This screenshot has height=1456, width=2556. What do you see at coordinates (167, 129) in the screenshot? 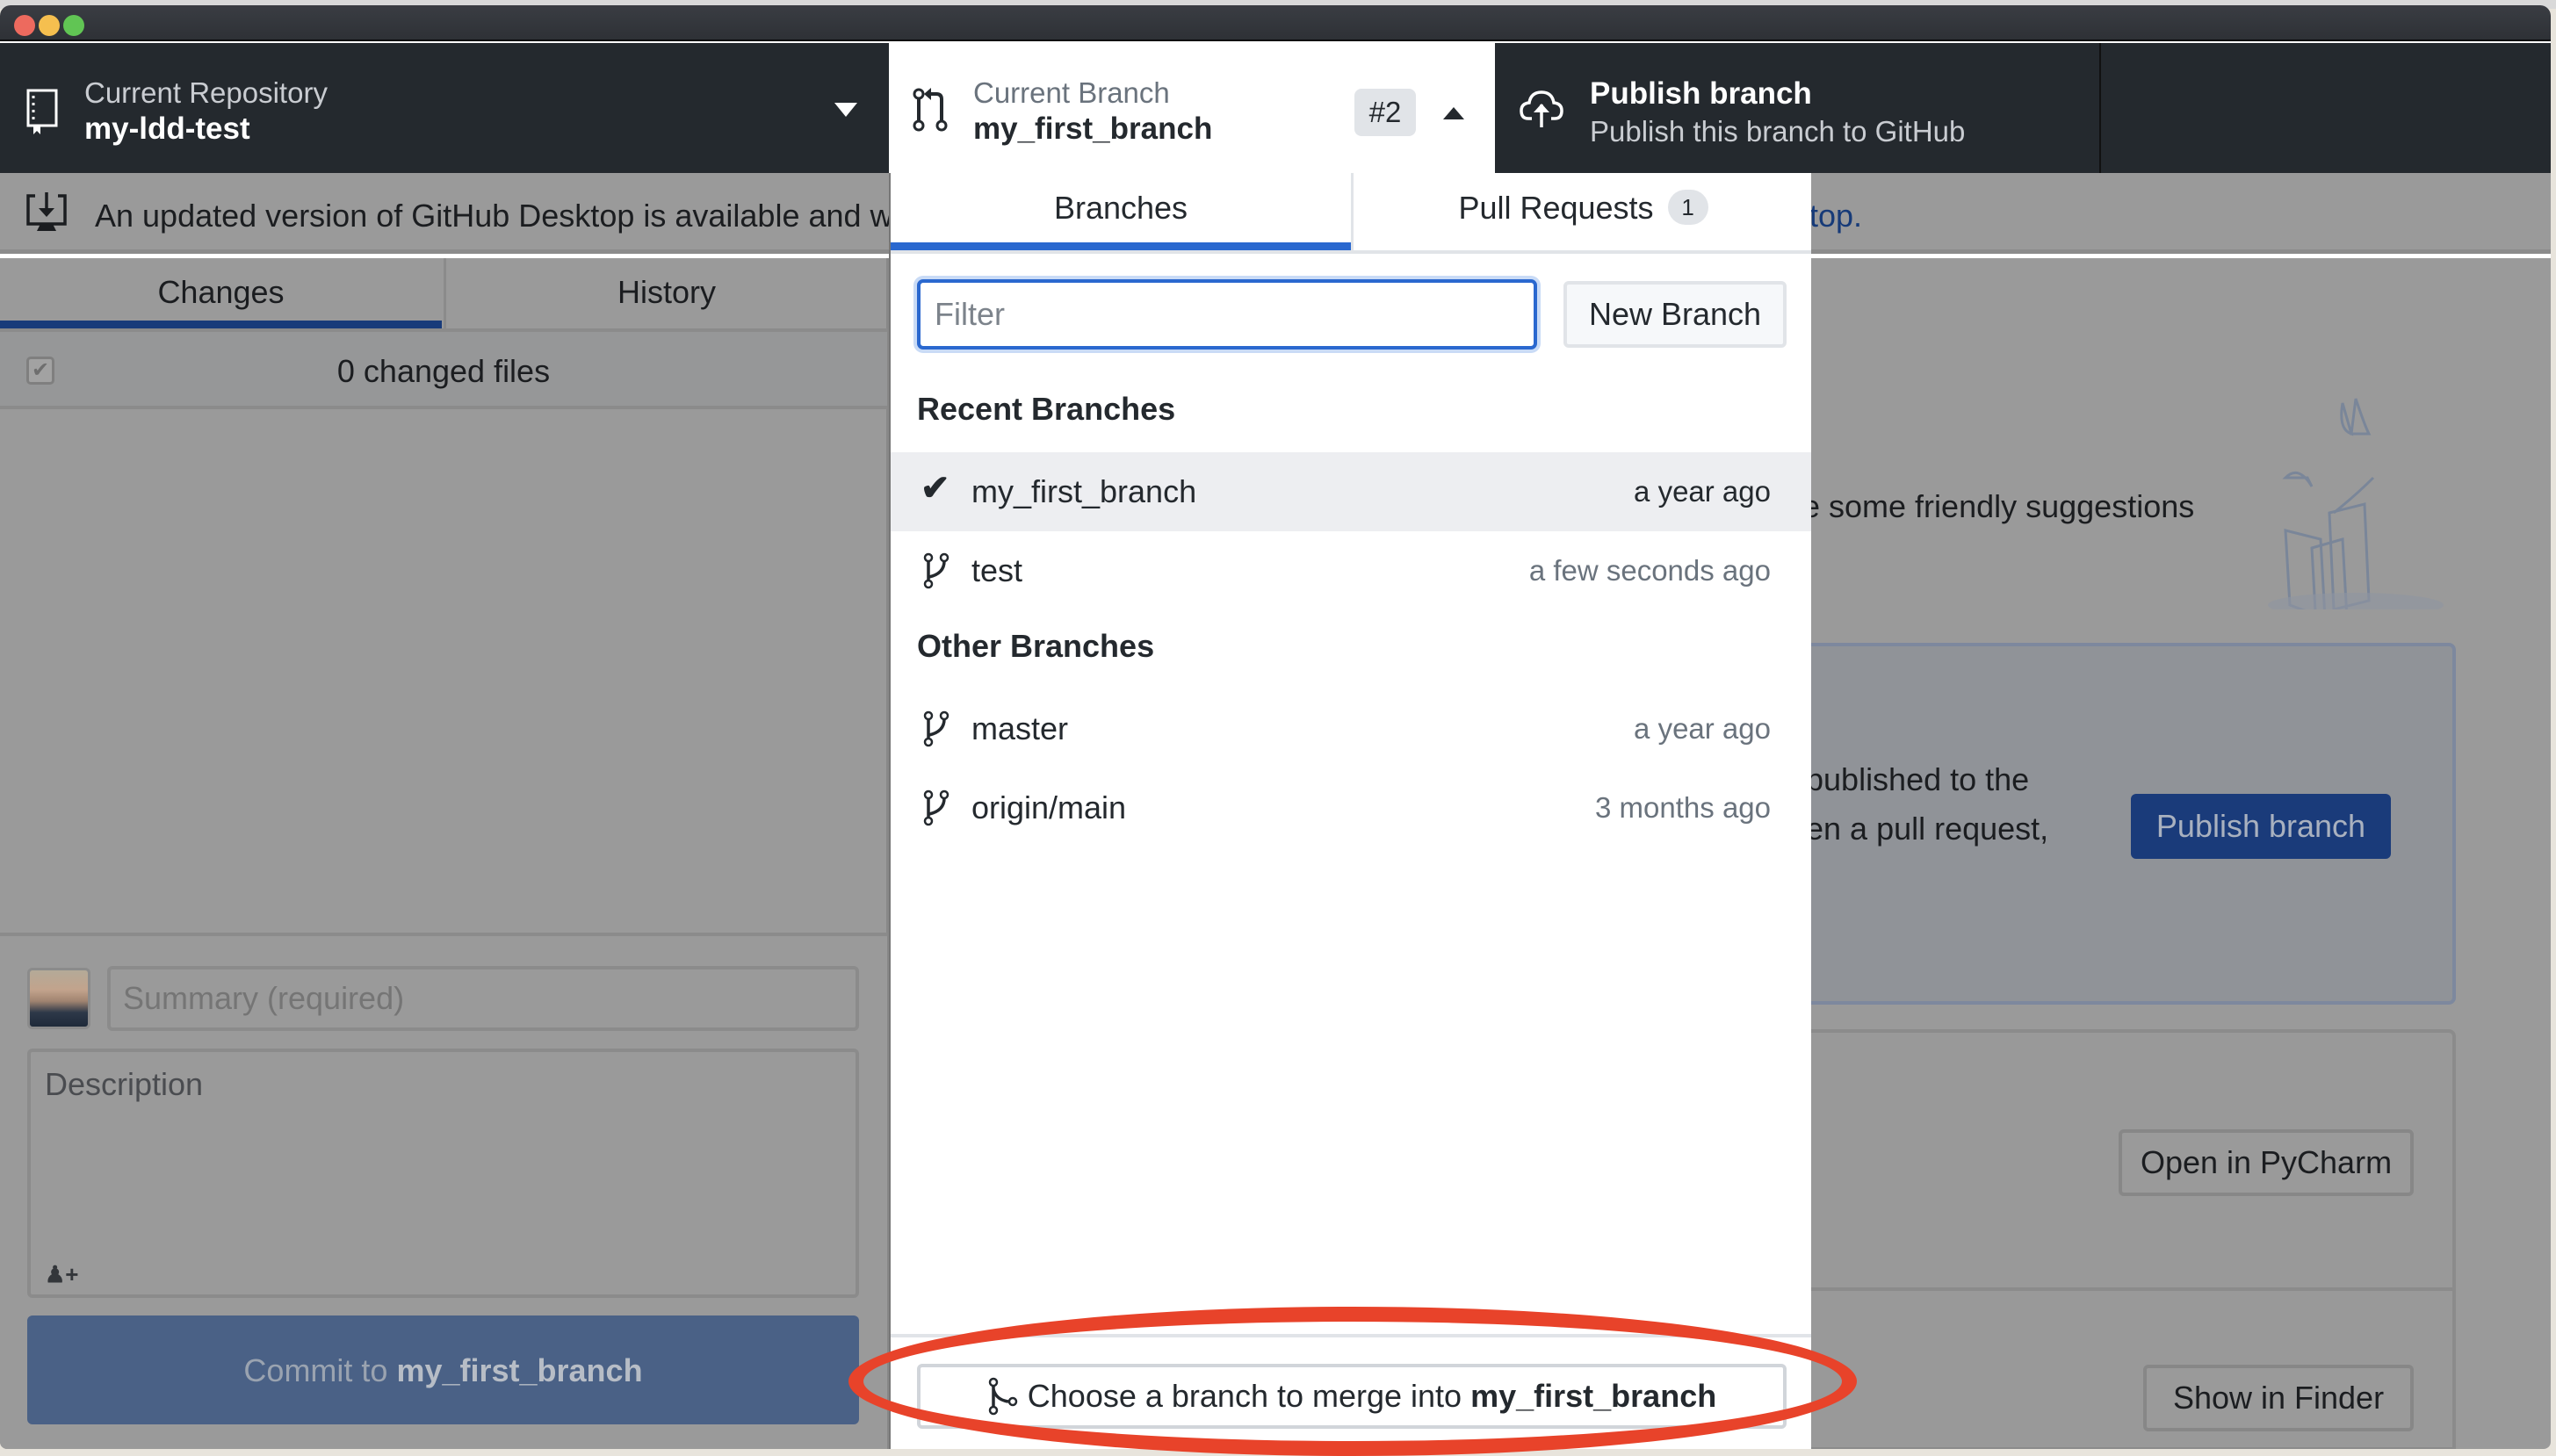
I see `repository-name: my-ldd-test` at bounding box center [167, 129].